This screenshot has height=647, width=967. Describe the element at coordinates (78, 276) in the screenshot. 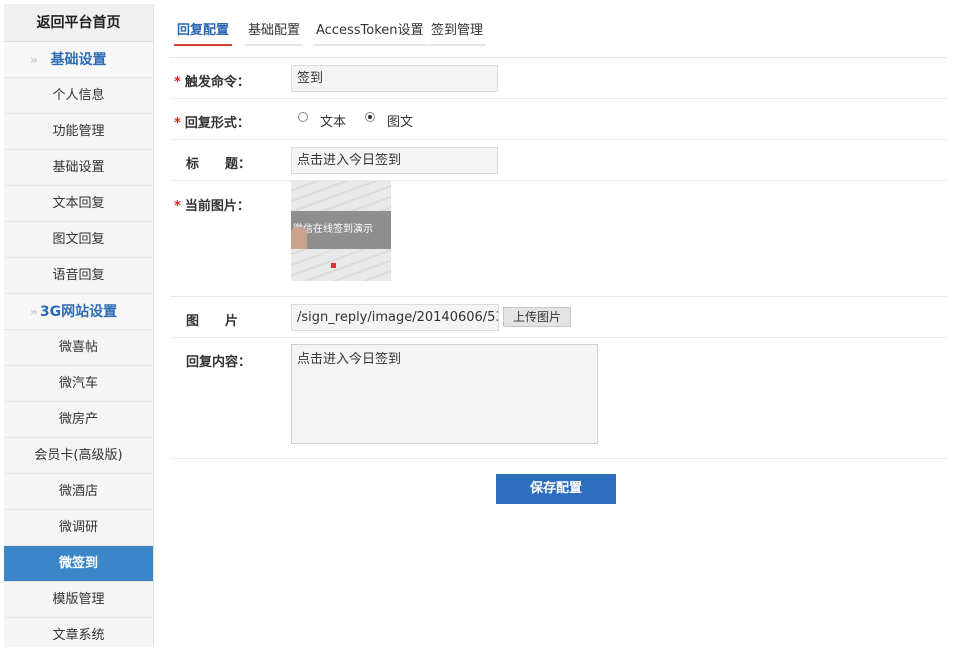

I see `sidebar-item-voice-reply: 语音回复` at that location.